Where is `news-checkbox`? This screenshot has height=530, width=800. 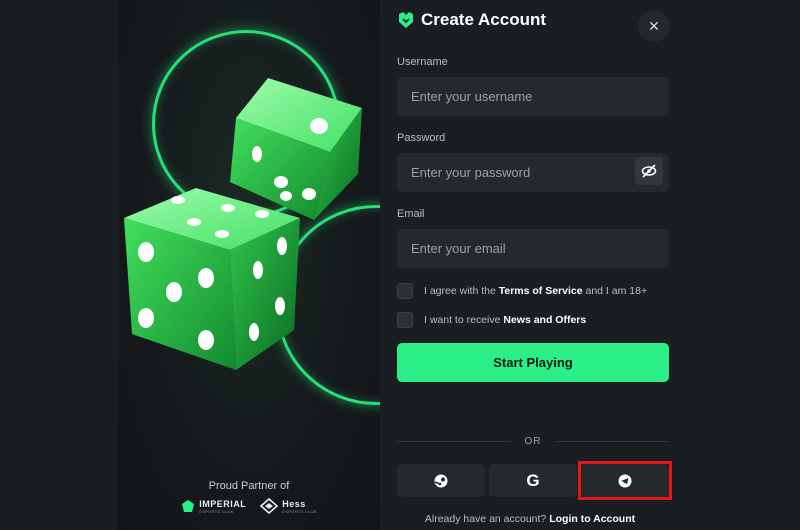
news-checkbox is located at coordinates (405, 320).